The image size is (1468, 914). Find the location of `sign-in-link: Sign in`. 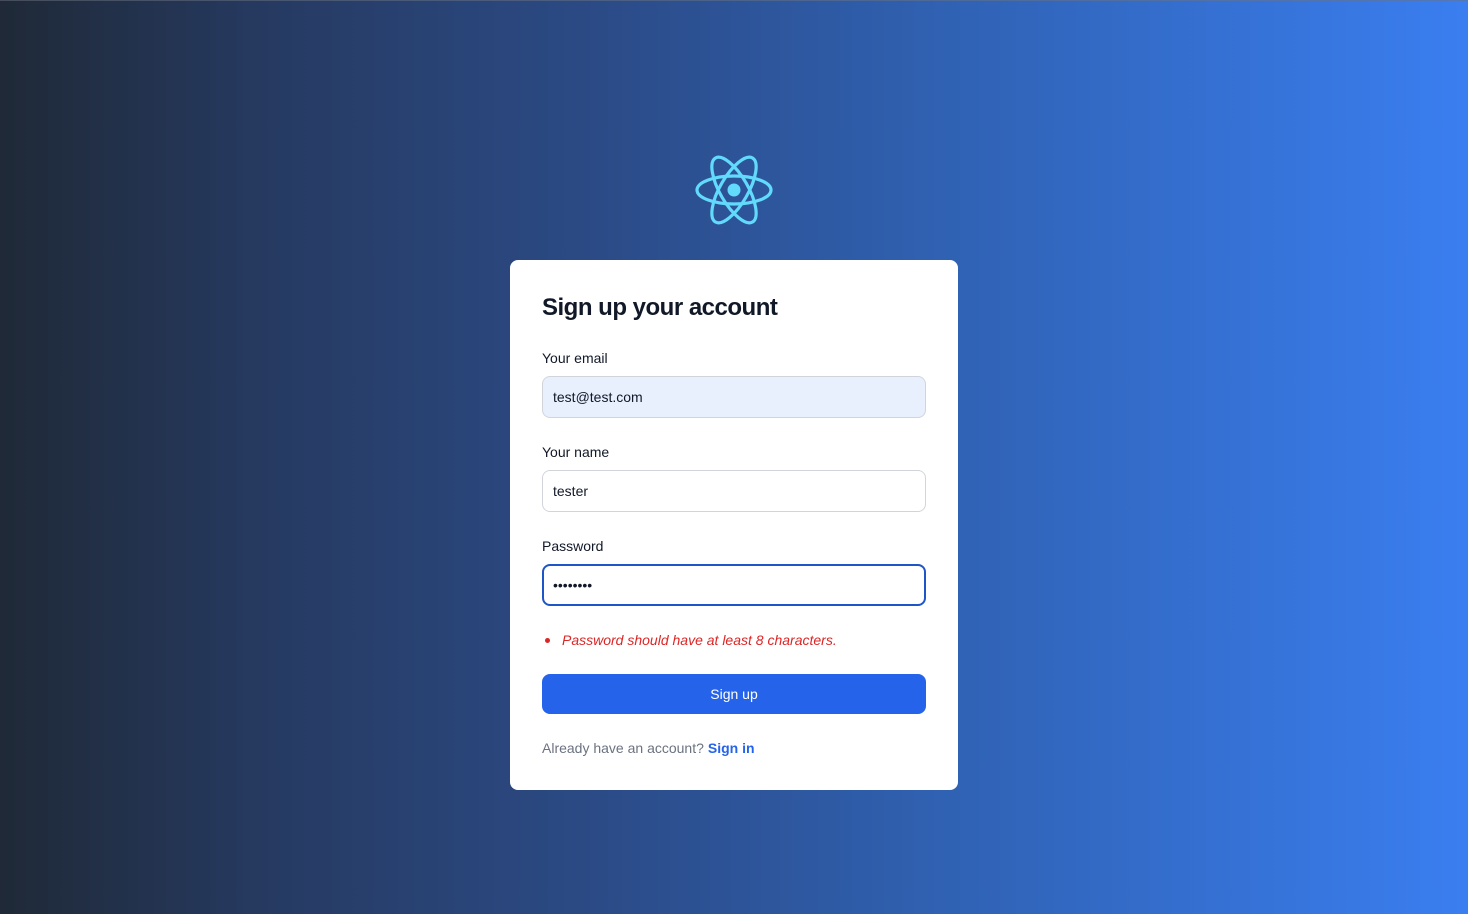

sign-in-link: Sign in is located at coordinates (731, 748).